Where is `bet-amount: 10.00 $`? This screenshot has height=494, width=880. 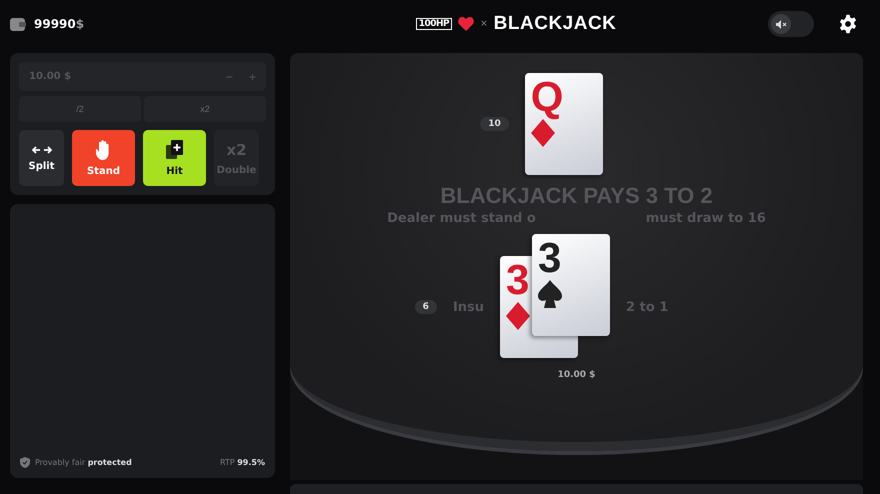 bet-amount: 10.00 $ is located at coordinates (577, 375).